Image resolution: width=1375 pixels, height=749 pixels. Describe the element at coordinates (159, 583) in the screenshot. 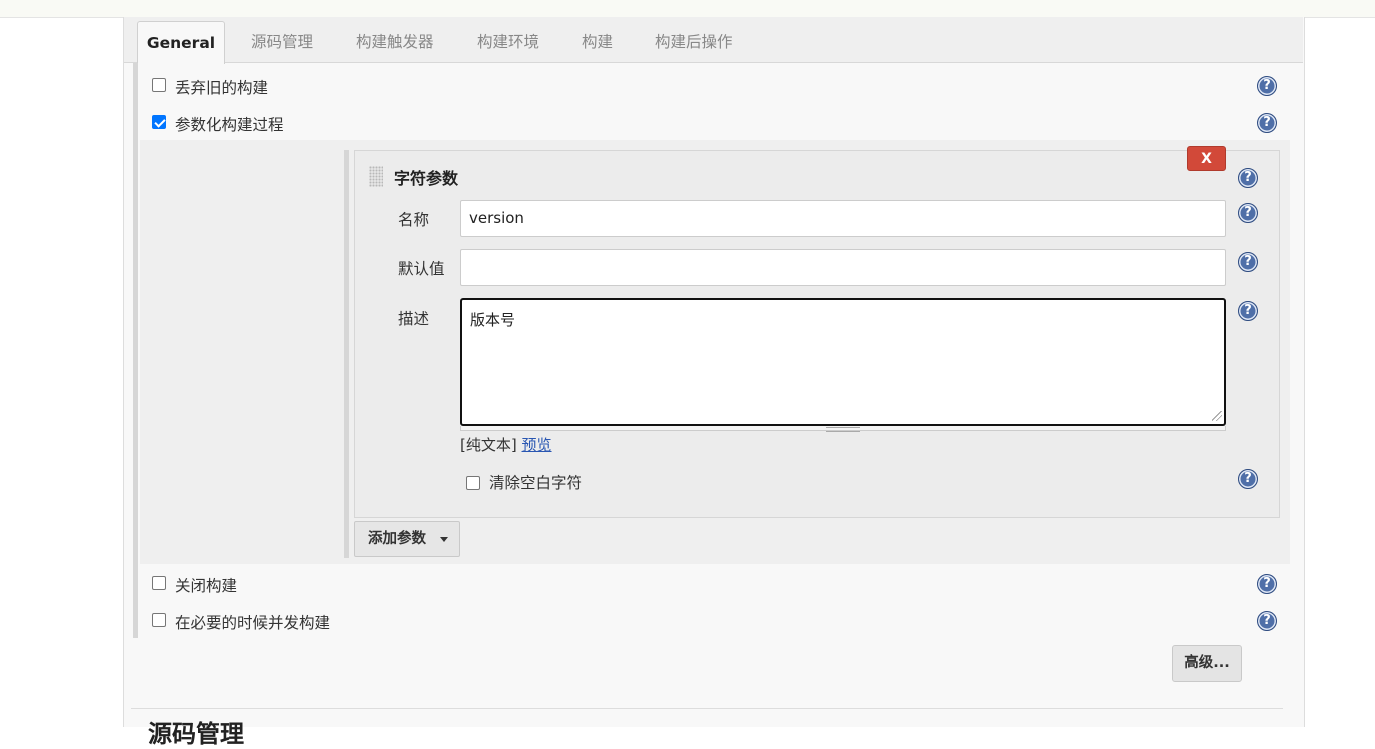

I see `disable-build-checkbox` at that location.